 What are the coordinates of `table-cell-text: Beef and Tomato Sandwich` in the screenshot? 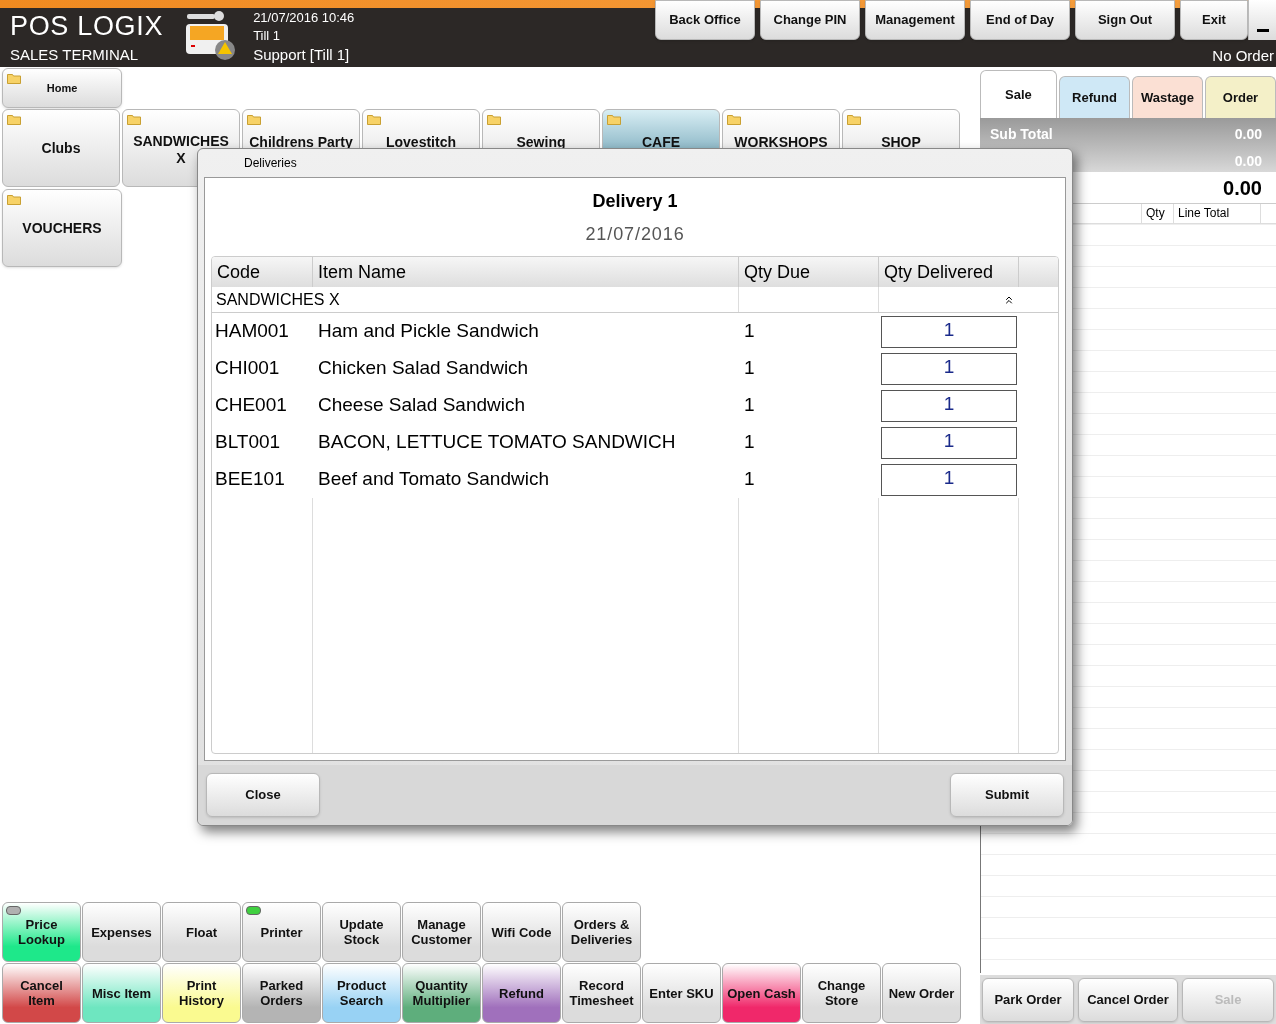 It's located at (433, 479).